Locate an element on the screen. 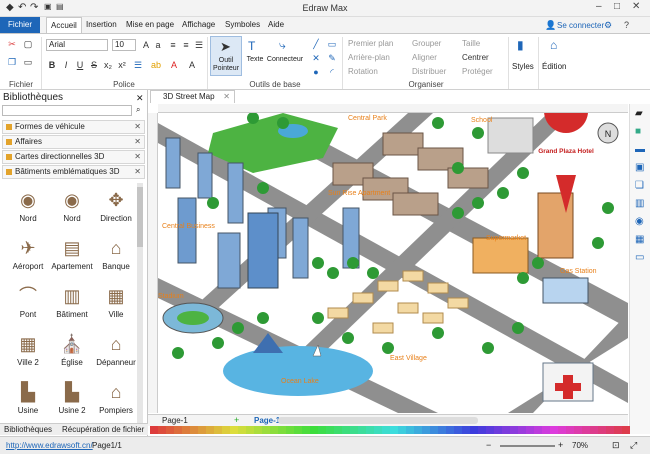  image-icon: ▣ is located at coordinates (639, 167).